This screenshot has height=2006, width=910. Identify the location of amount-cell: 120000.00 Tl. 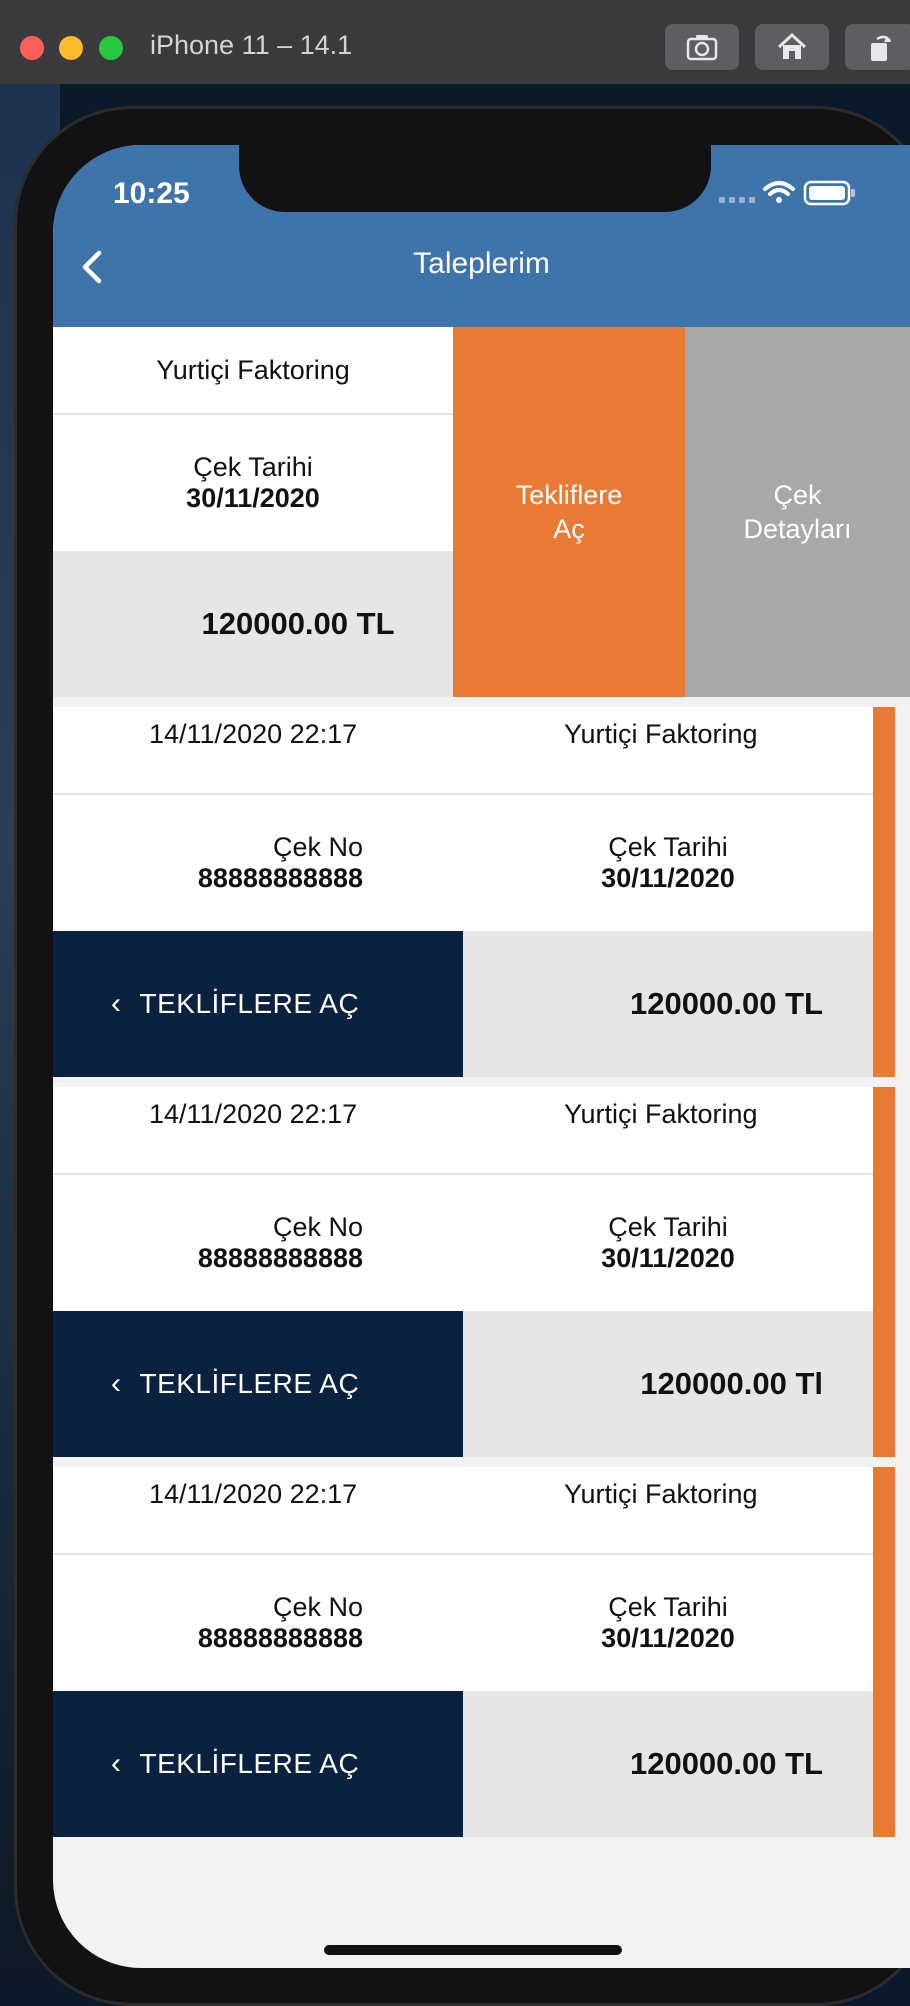
(668, 1384).